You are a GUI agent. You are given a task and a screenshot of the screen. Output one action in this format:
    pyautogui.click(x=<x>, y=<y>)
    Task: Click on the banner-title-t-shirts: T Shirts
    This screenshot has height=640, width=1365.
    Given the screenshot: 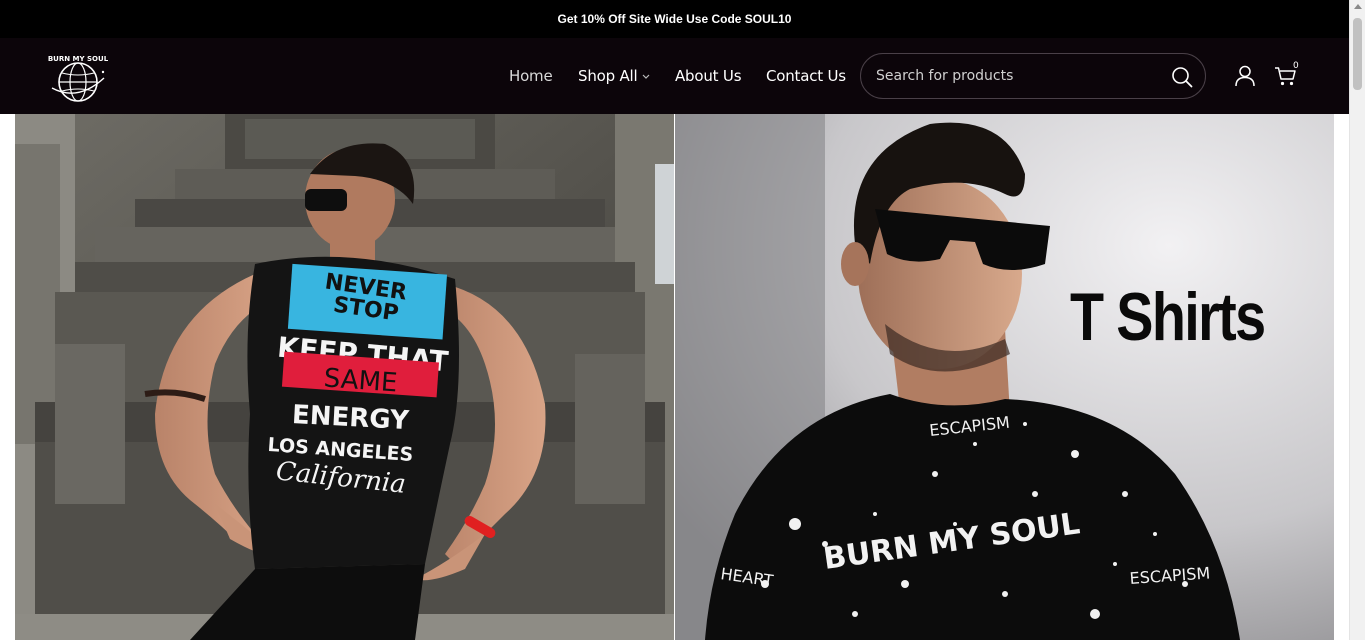 What is the action you would take?
    pyautogui.click(x=1168, y=317)
    